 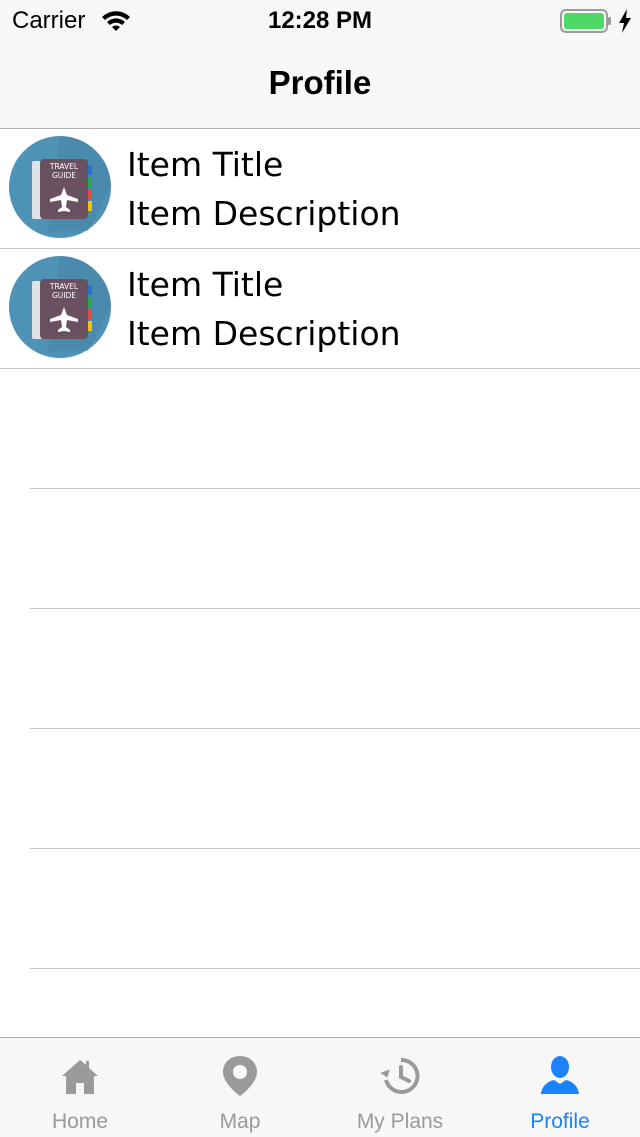 I want to click on tab-bar: Home Map My Plans Profile, so click(x=320, y=1087).